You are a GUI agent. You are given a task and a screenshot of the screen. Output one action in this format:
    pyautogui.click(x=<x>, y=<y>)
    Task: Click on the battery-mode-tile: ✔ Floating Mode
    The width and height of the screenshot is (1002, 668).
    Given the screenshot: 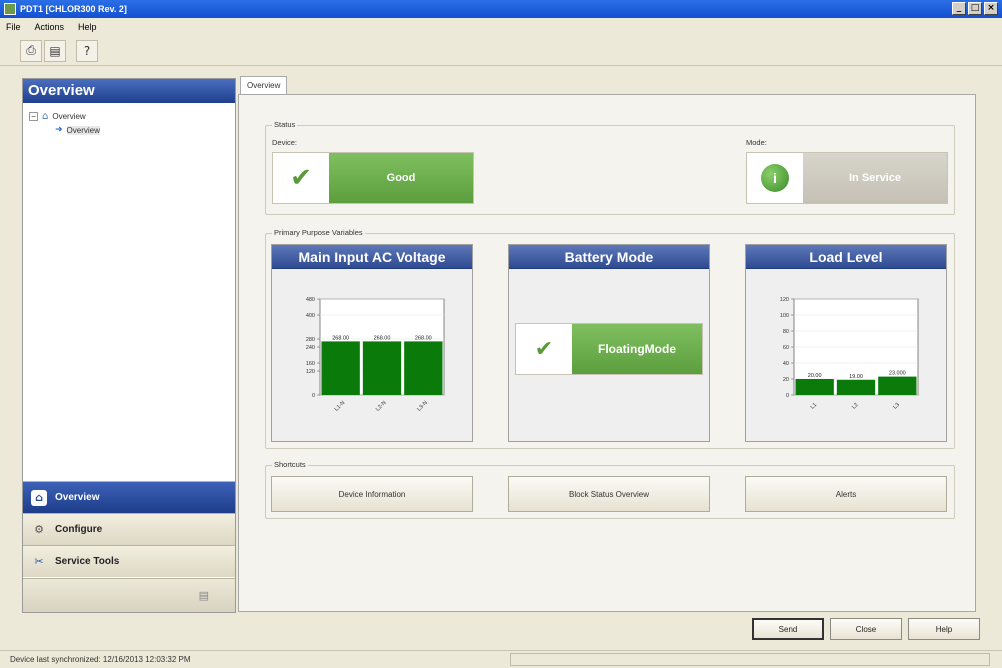 What is the action you would take?
    pyautogui.click(x=609, y=349)
    